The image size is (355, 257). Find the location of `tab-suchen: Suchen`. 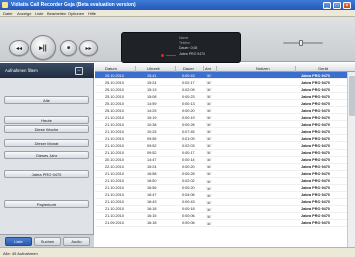

tab-suchen: Suchen is located at coordinates (47, 241).